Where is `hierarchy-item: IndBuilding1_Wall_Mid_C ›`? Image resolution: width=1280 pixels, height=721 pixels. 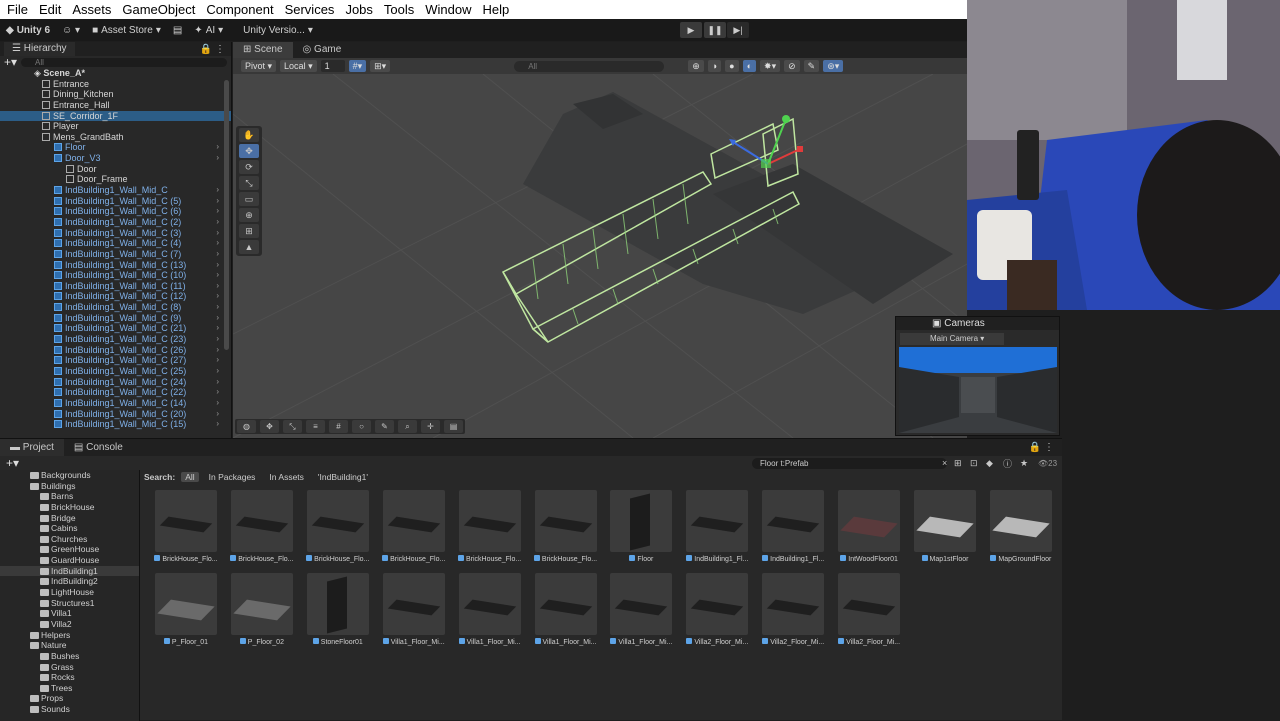 hierarchy-item: IndBuilding1_Wall_Mid_C › is located at coordinates (115, 190).